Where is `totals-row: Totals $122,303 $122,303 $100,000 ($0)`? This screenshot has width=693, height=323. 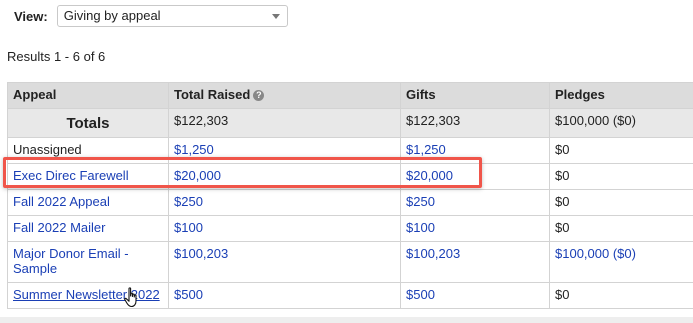 totals-row: Totals $122,303 $122,303 $100,000 ($0) is located at coordinates (350, 123).